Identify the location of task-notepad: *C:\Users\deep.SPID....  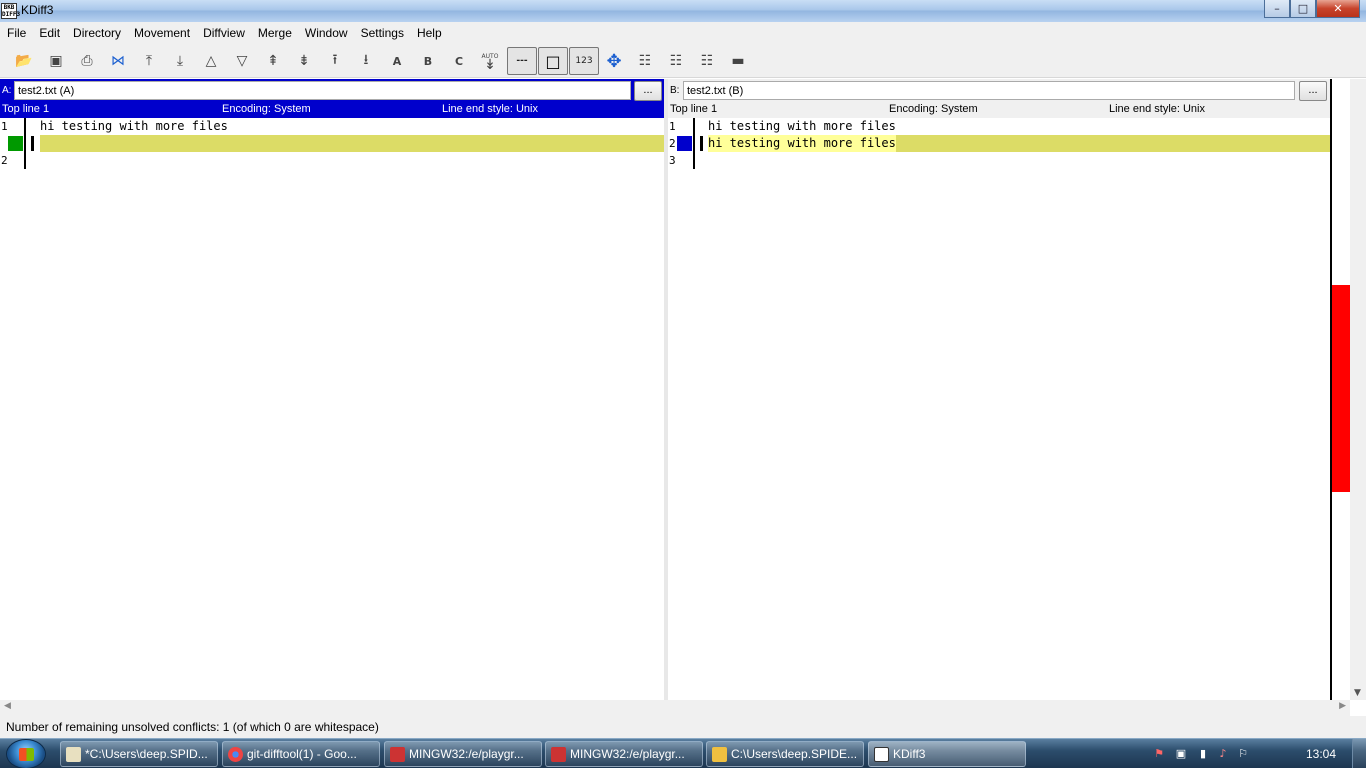
(139, 754).